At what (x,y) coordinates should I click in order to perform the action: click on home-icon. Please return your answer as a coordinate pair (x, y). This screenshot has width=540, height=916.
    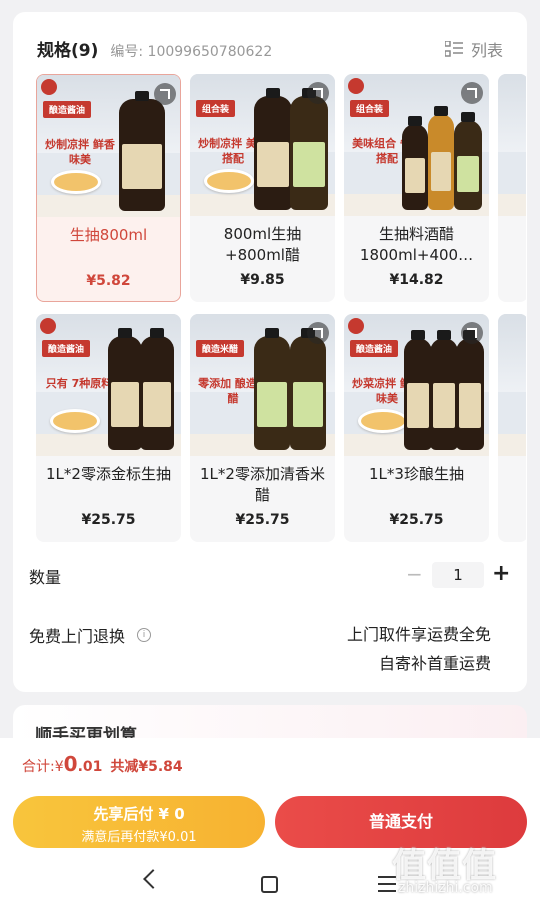
    Looking at the image, I should click on (269, 884).